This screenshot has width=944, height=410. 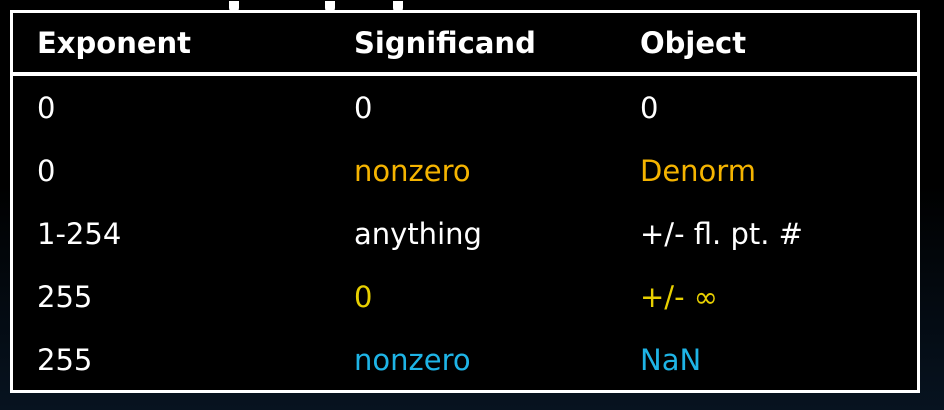 I want to click on table-row: 255 nonzero NaN, so click(x=465, y=359).